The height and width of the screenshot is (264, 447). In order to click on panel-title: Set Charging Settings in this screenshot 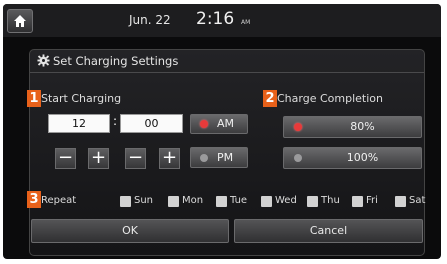, I will do `click(116, 61)`.